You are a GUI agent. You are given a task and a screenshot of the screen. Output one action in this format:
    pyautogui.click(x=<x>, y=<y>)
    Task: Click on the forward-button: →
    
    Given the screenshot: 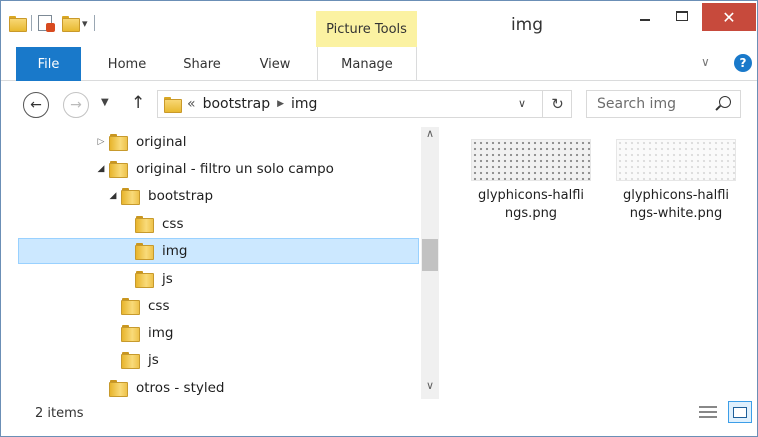 What is the action you would take?
    pyautogui.click(x=76, y=105)
    